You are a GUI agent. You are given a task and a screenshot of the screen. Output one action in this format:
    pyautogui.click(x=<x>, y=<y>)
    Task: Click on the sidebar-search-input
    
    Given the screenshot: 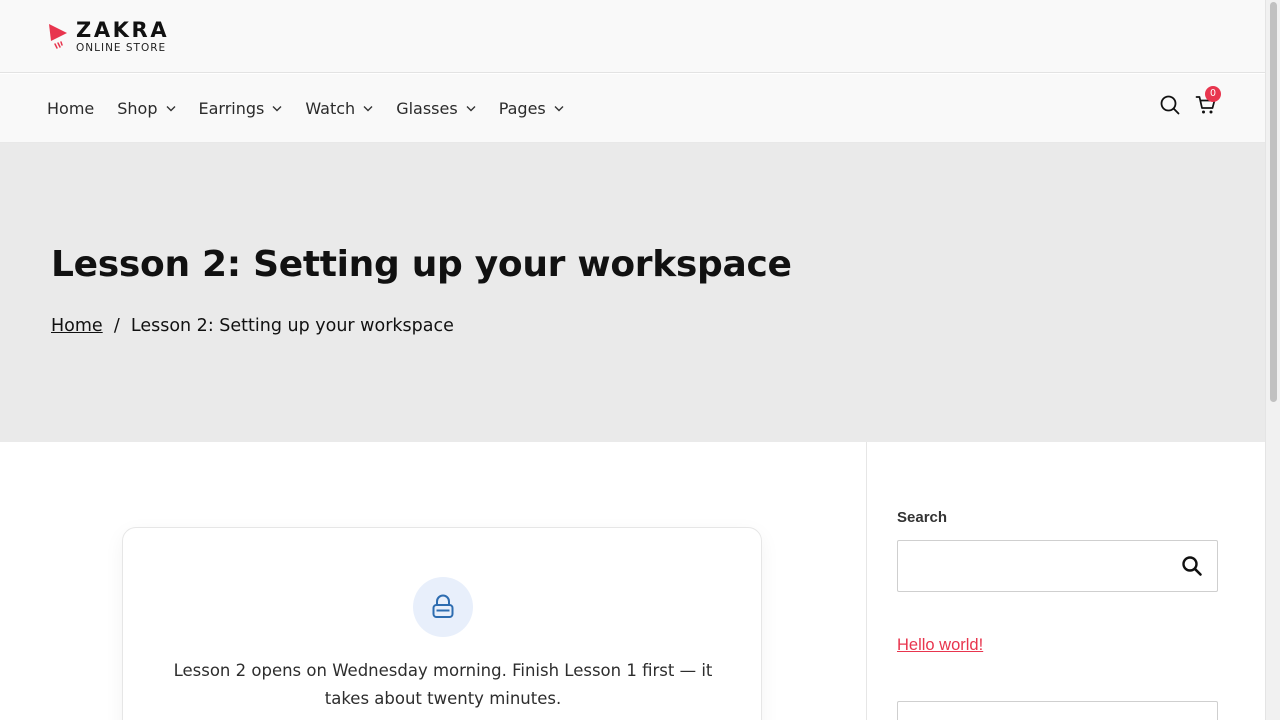 What is the action you would take?
    pyautogui.click(x=1033, y=566)
    